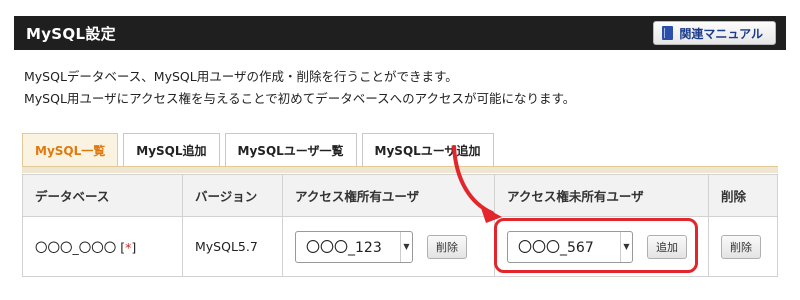 The image size is (800, 300). What do you see at coordinates (668, 33) in the screenshot?
I see `book-icon` at bounding box center [668, 33].